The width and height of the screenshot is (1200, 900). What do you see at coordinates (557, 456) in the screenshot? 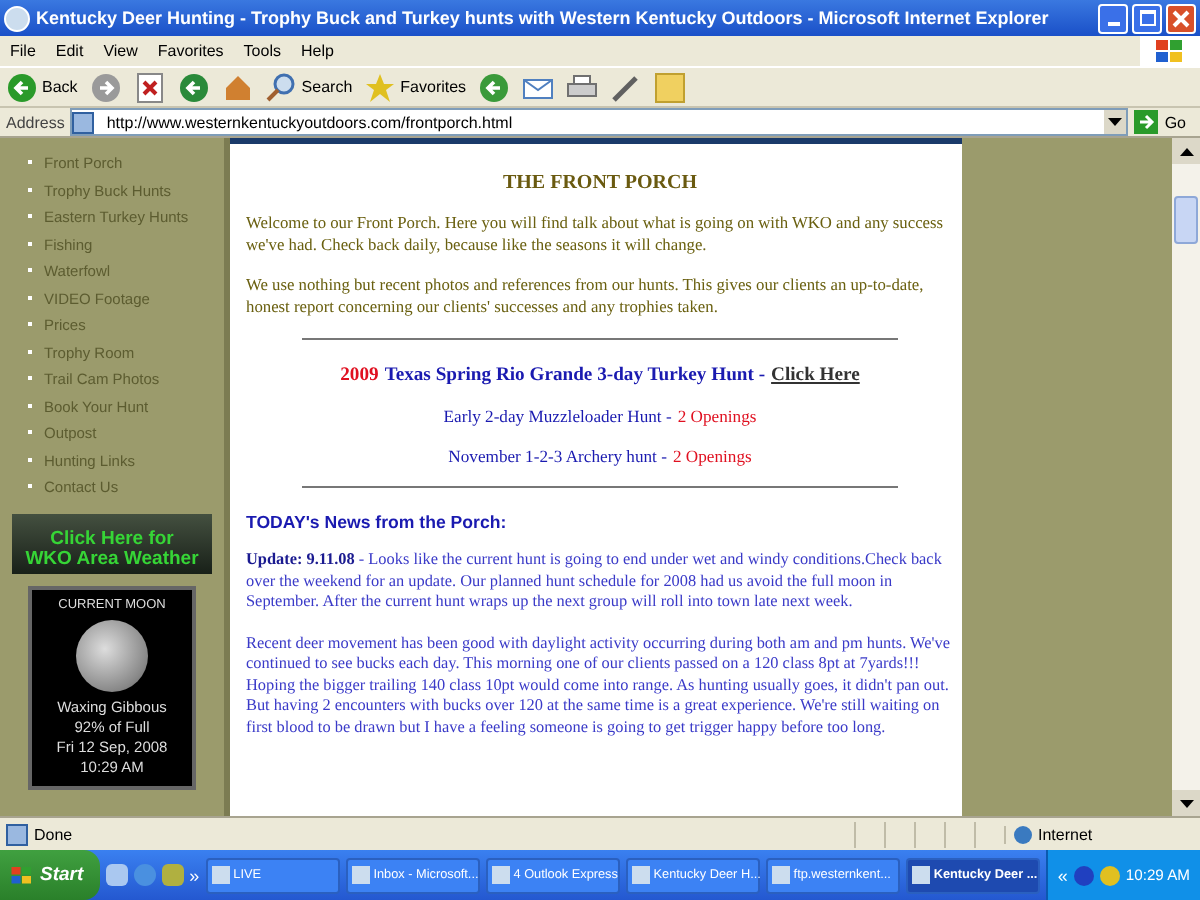
I see `hunt-text: November 1-2-3 Archery hunt -` at bounding box center [557, 456].